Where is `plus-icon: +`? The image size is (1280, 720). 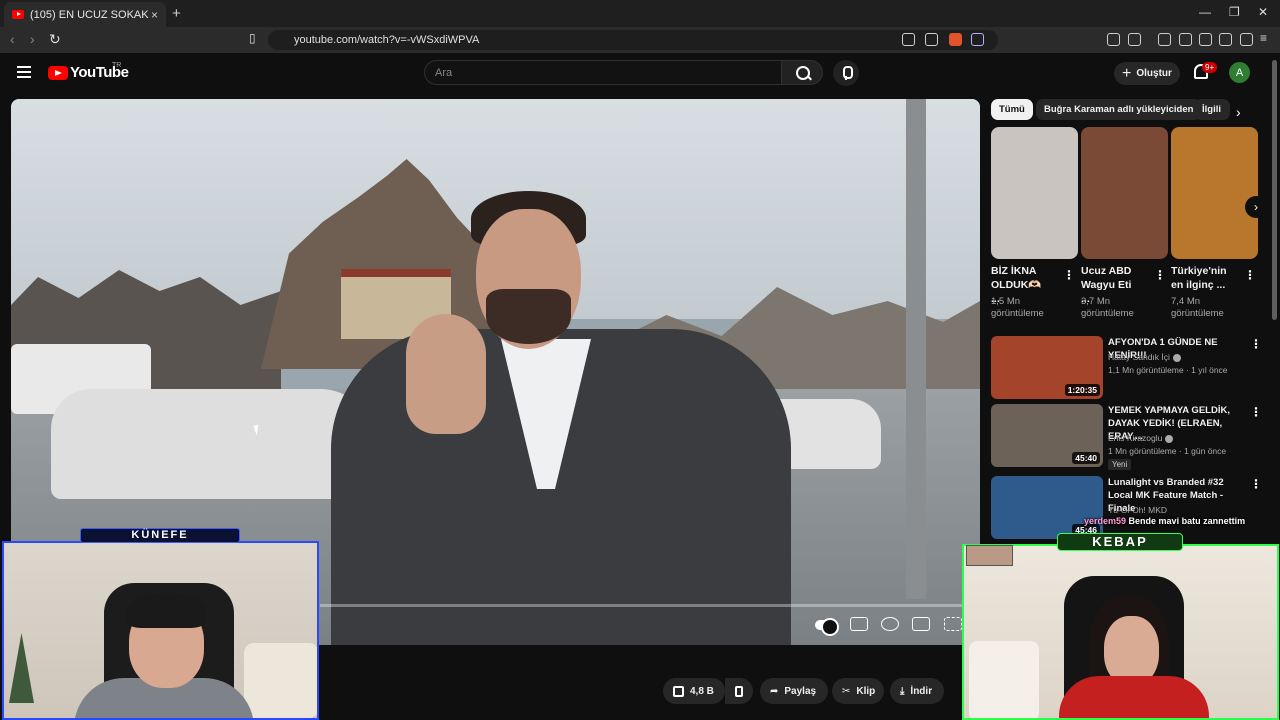 plus-icon: + is located at coordinates (1127, 73).